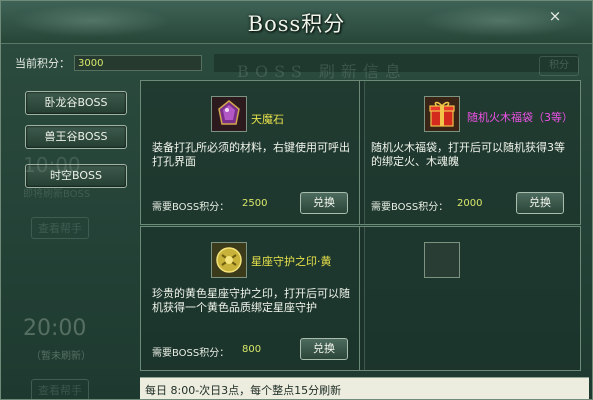  I want to click on ghost-time-2: 20:00, so click(55, 328).